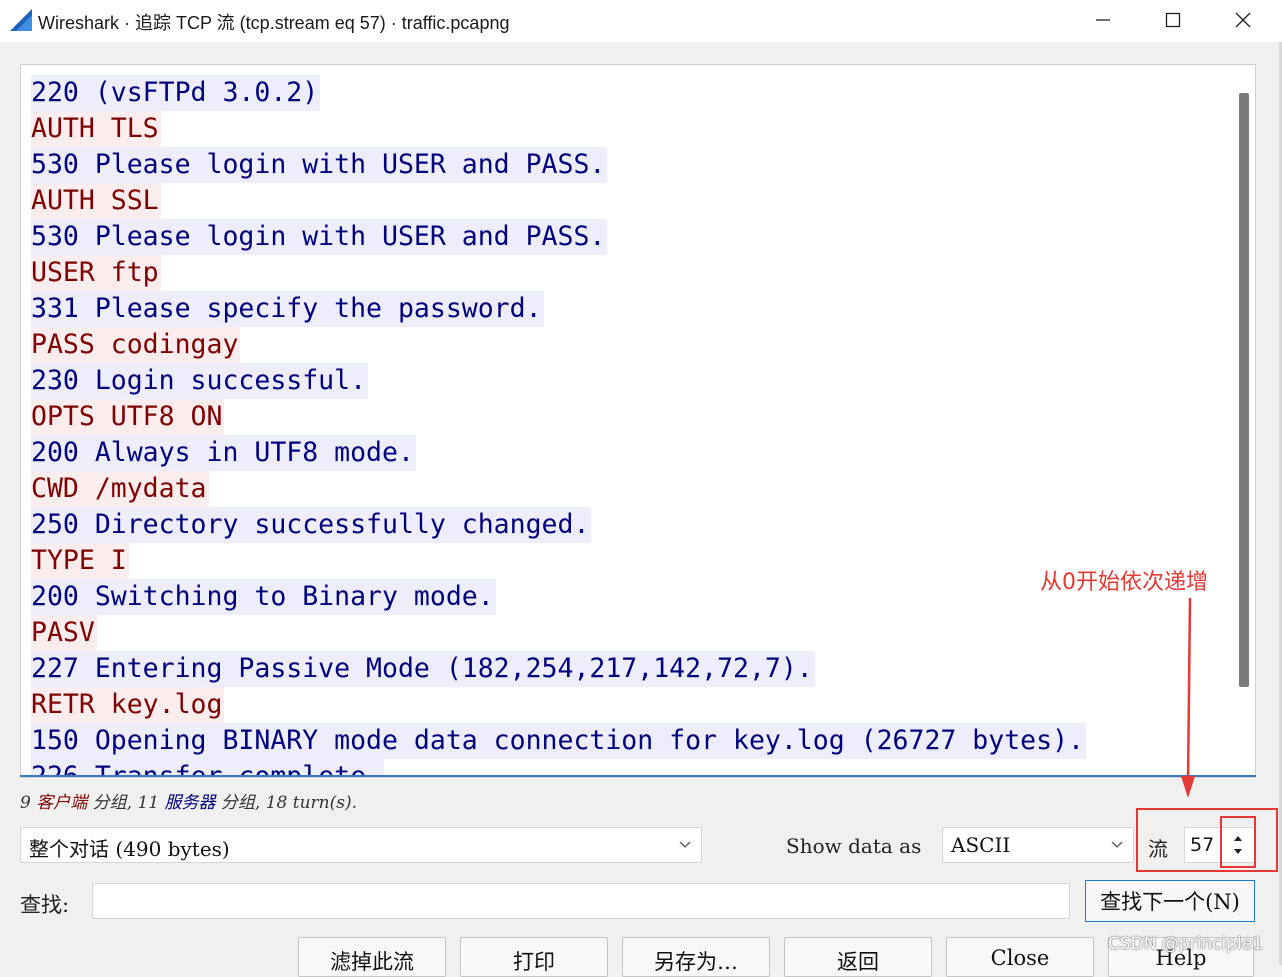  Describe the element at coordinates (311, 803) in the screenshot. I see `turn-count: 18 turn(s).` at that location.